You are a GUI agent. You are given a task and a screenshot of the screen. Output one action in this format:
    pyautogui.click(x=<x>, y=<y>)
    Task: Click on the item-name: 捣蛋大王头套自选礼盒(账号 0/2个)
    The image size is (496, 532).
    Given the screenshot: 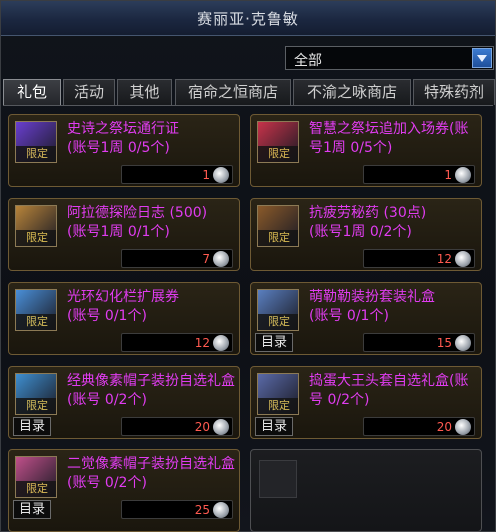 What is the action you would take?
    pyautogui.click(x=389, y=390)
    